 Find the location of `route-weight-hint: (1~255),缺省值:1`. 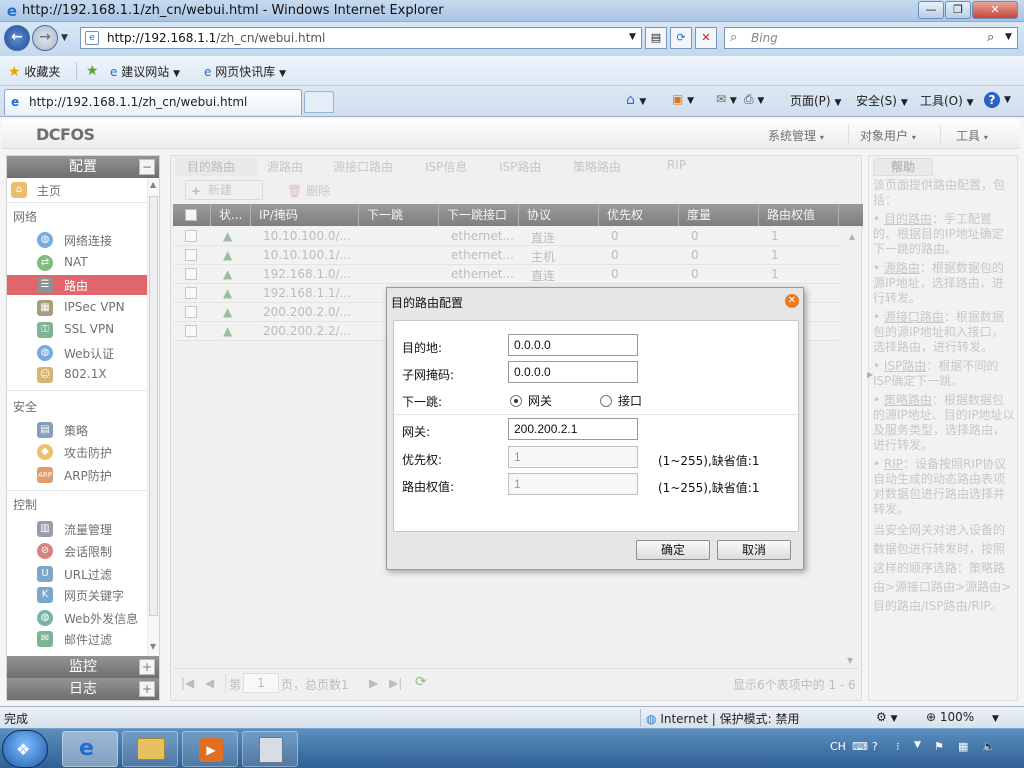

route-weight-hint: (1~255),缺省值:1 is located at coordinates (709, 488).